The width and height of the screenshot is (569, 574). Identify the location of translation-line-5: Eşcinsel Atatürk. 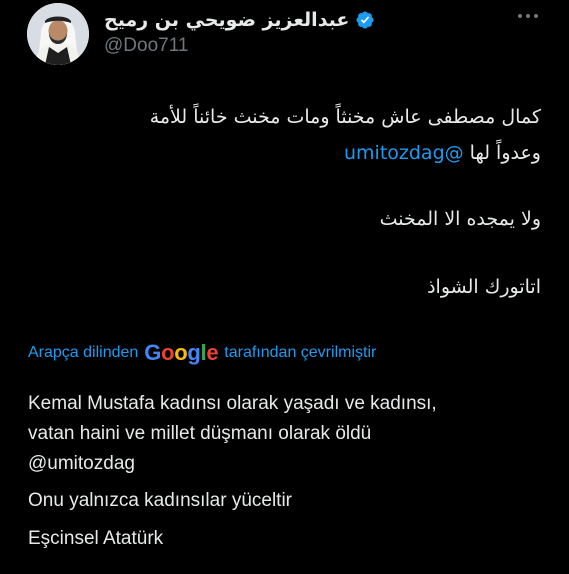
(96, 538).